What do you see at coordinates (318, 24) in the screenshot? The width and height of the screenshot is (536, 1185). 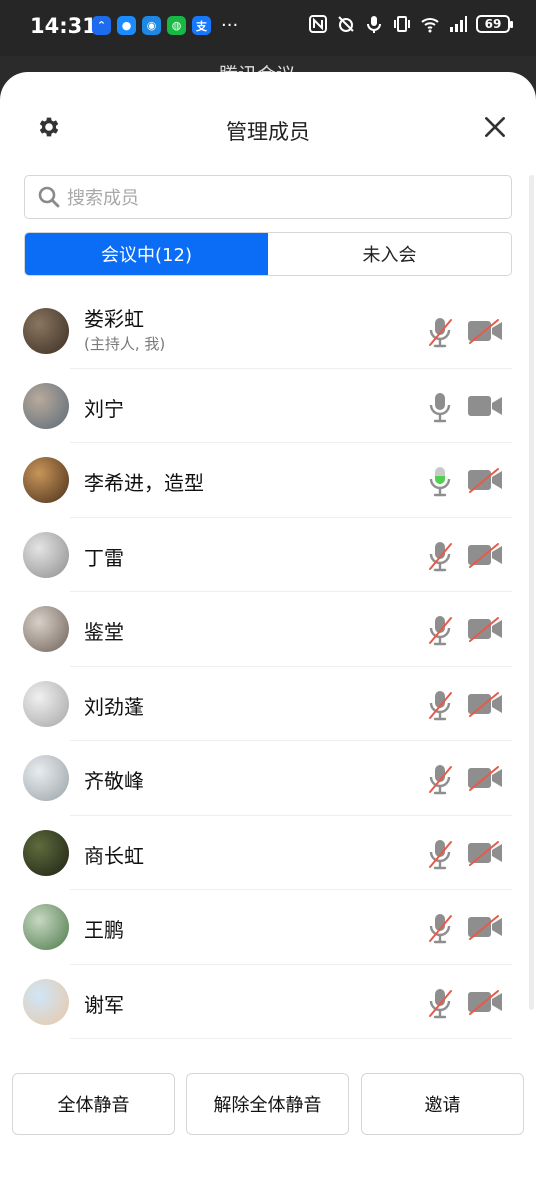 I see `nfc-icon` at bounding box center [318, 24].